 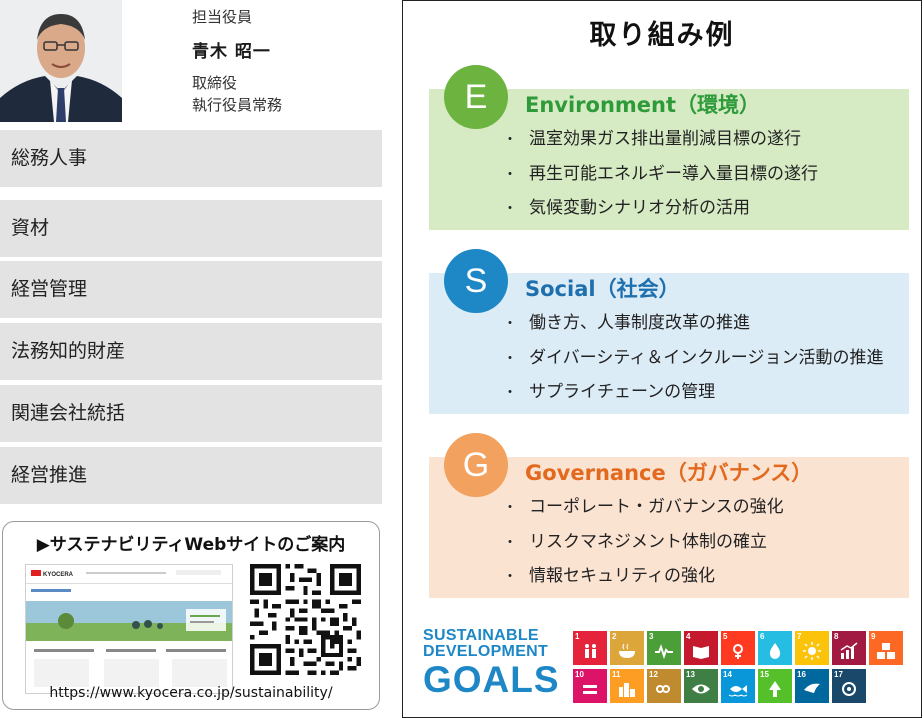 I want to click on sdg-goal-12-tile: 12, so click(x=664, y=686).